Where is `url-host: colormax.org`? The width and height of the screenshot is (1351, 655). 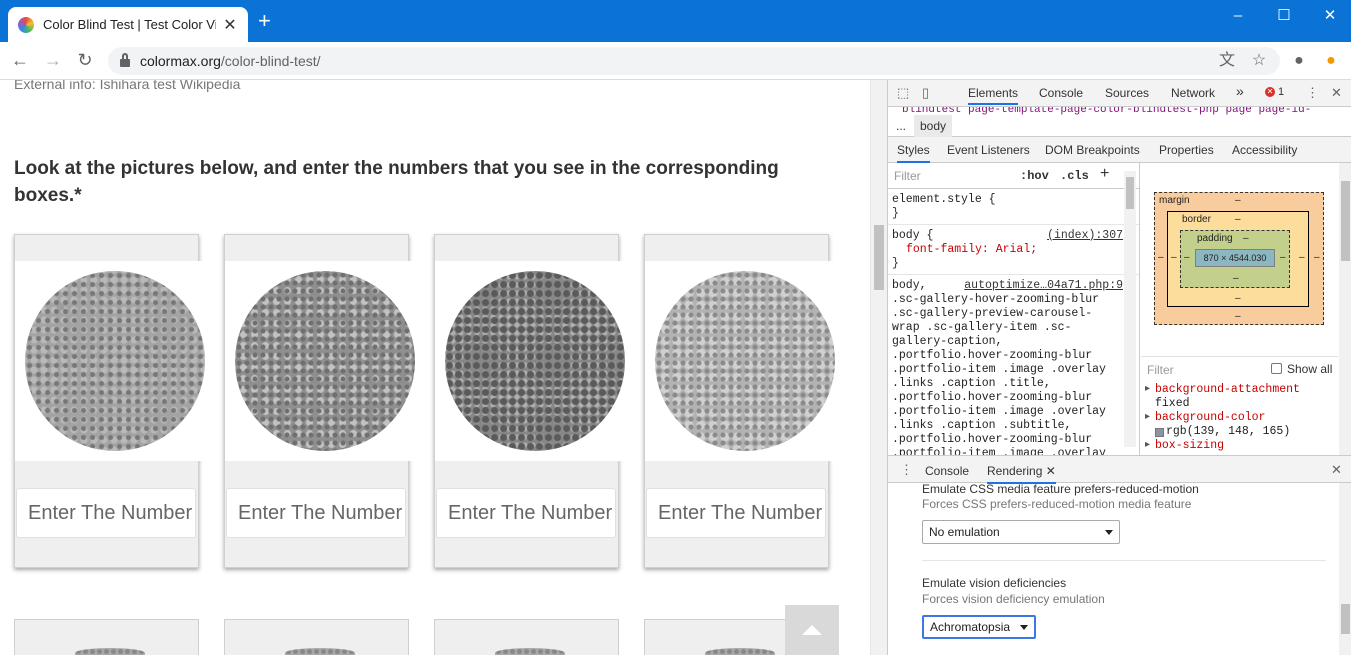 url-host: colormax.org is located at coordinates (180, 61).